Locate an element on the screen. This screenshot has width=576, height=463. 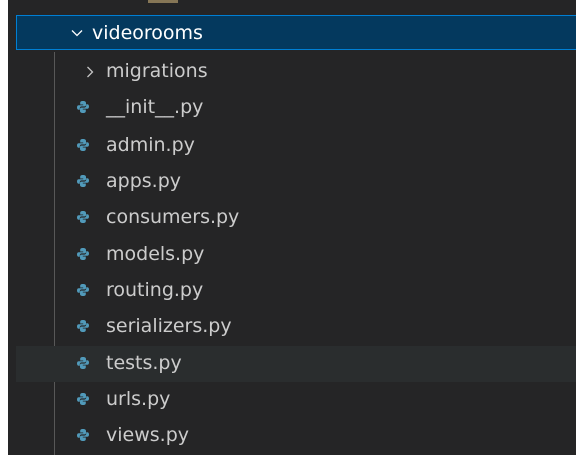
tree-item-label: migrations is located at coordinates (157, 71).